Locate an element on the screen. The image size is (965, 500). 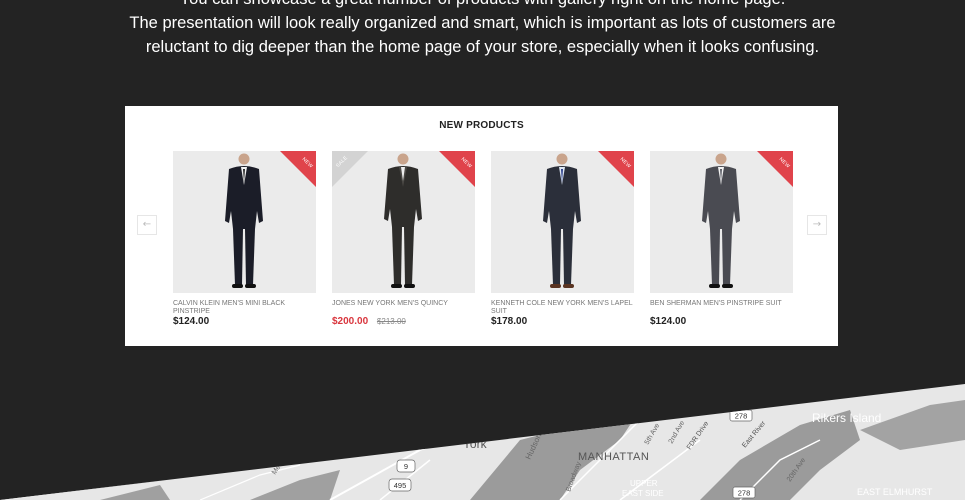
map-label: MANHATTAN is located at coordinates (613, 457).